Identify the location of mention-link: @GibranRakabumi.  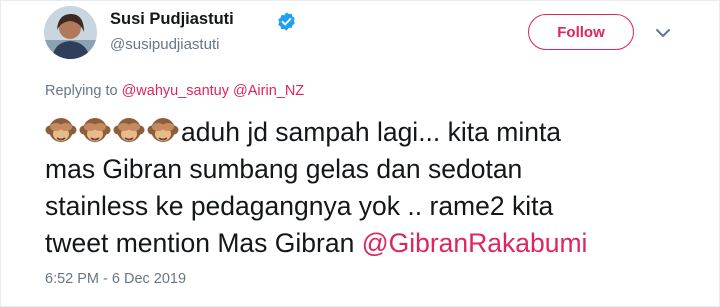
(475, 243).